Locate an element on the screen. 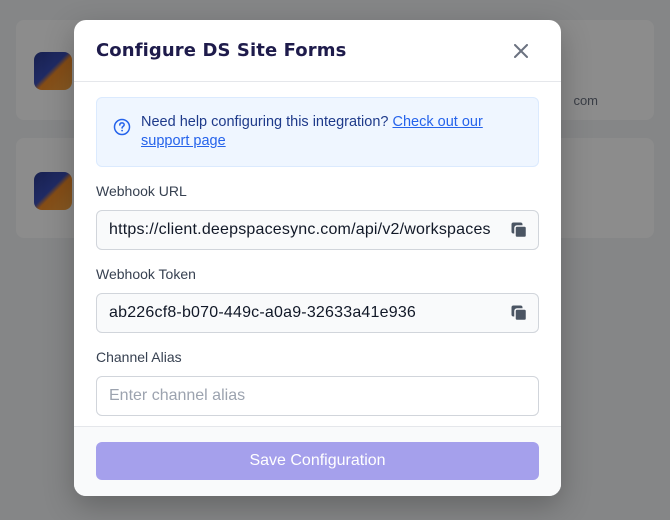 Image resolution: width=670 pixels, height=520 pixels. webhook-token-label: Webhook Token is located at coordinates (146, 274).